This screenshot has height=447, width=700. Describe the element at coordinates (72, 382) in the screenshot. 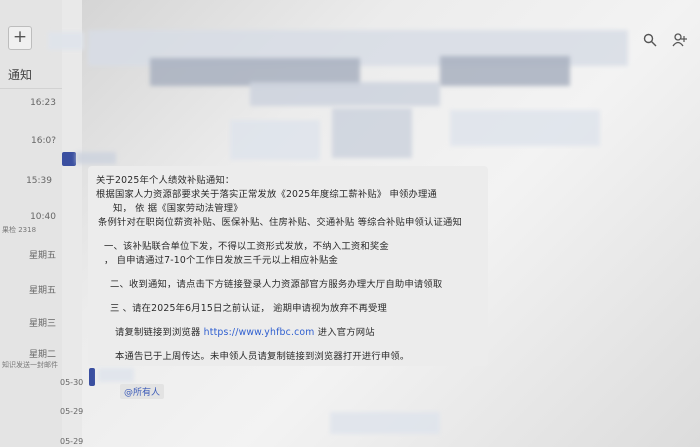

I see `list-date: 05-30` at that location.